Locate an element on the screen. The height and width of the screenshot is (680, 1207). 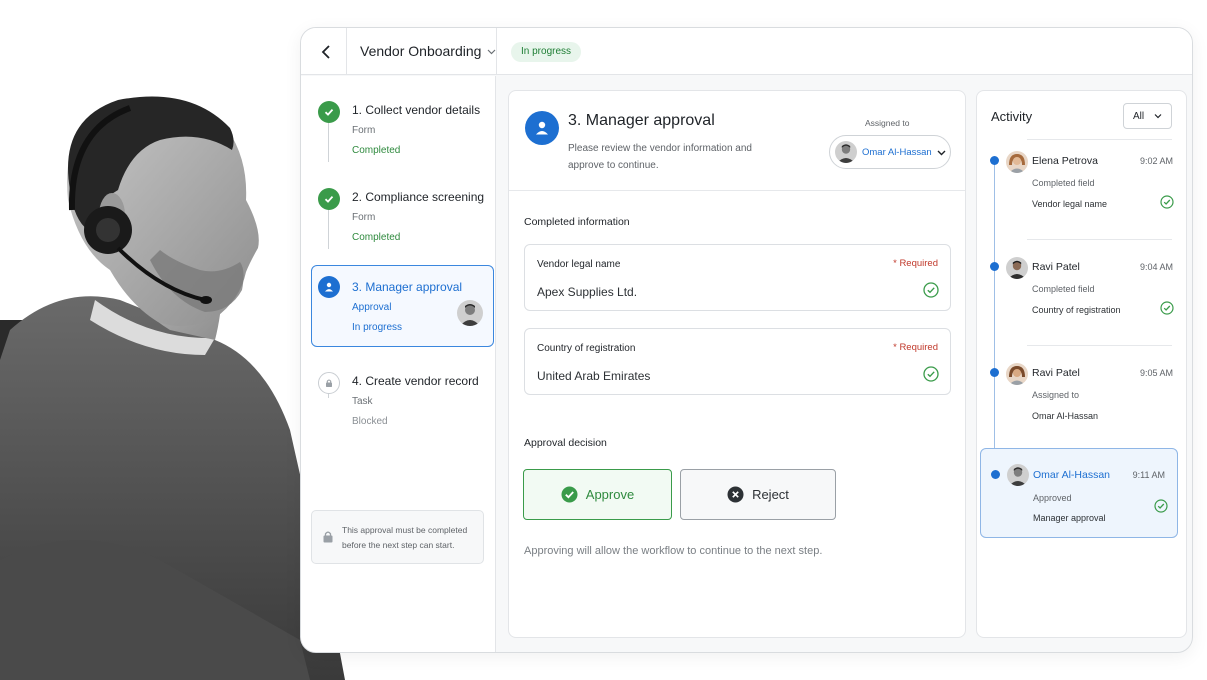
activity-detail: Vendor legal name is located at coordinates (1070, 204).